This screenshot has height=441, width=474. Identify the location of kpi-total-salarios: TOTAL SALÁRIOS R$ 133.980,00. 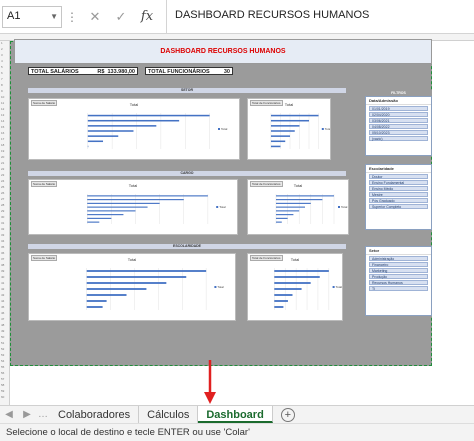
(83, 71).